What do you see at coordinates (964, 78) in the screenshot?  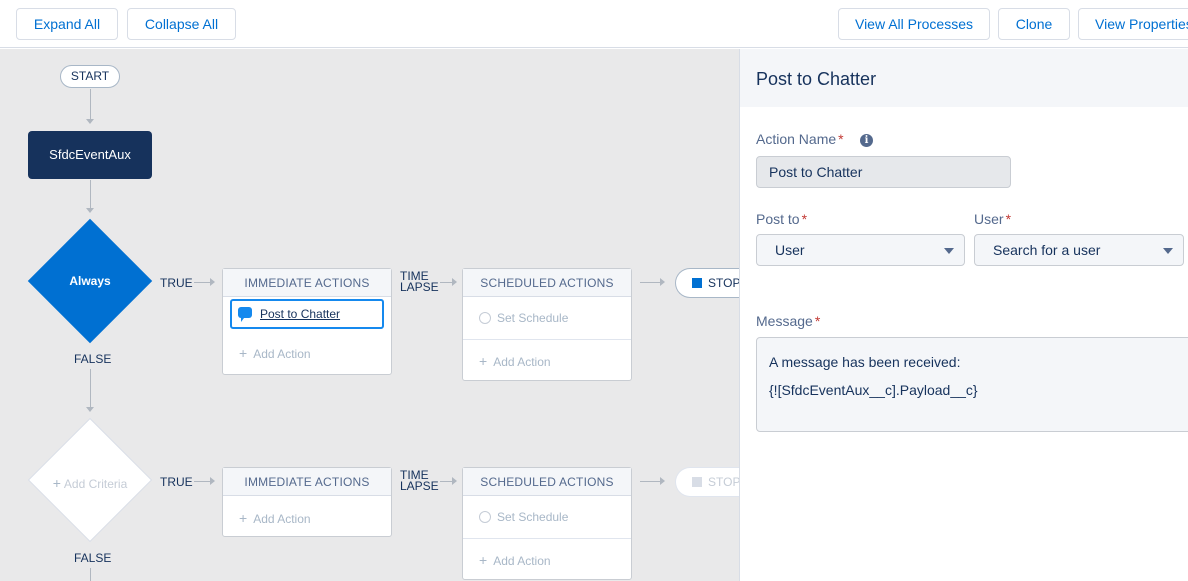 I see `panel-header: Post to Chatter` at bounding box center [964, 78].